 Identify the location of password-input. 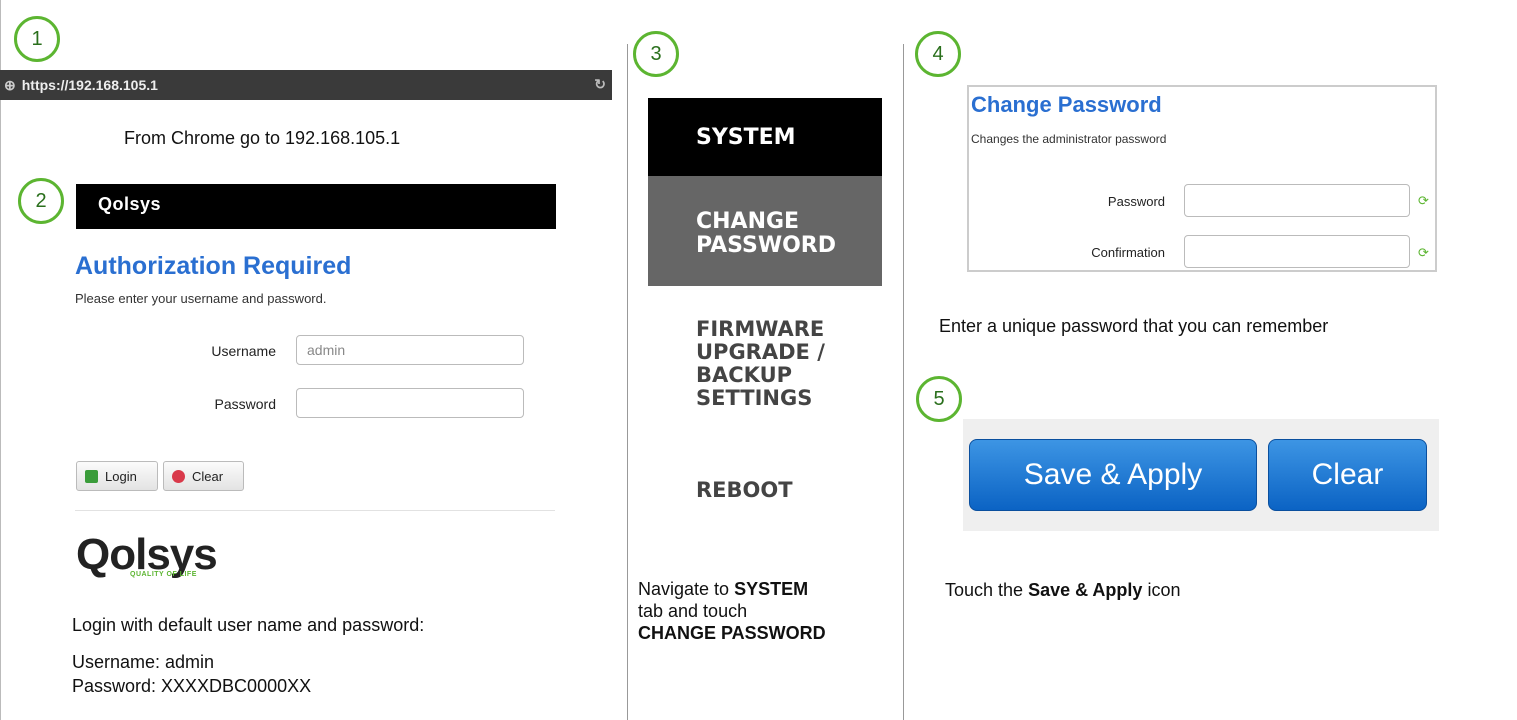
(410, 403).